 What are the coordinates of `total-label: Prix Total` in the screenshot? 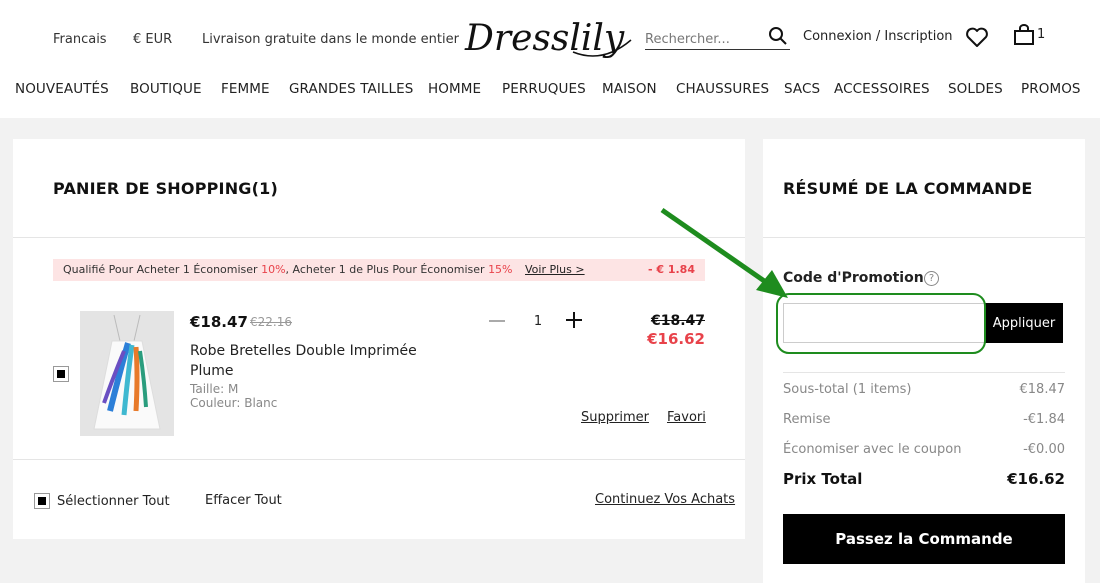 It's located at (823, 479).